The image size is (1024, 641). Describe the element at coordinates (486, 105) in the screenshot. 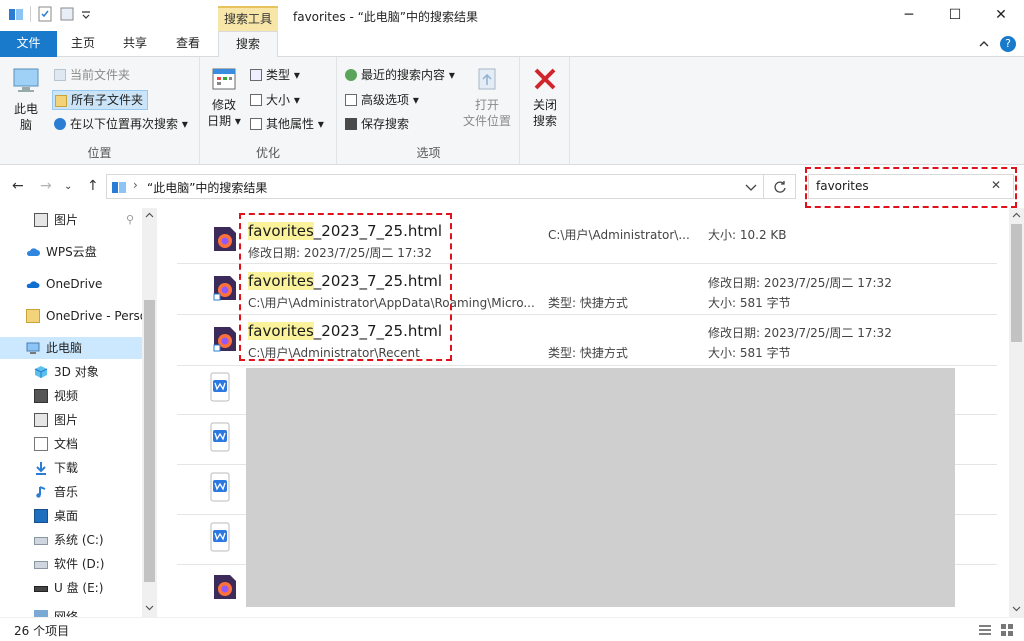

I see `open-file-location-label-1: 打开` at that location.